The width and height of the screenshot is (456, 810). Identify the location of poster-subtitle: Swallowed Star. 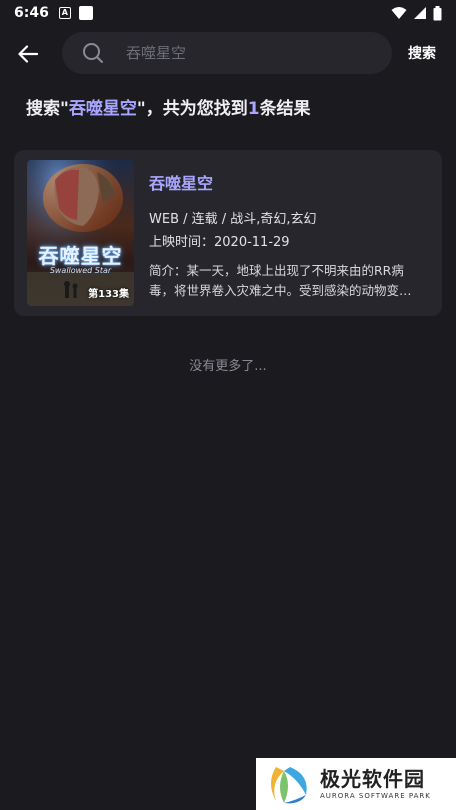
(80, 270).